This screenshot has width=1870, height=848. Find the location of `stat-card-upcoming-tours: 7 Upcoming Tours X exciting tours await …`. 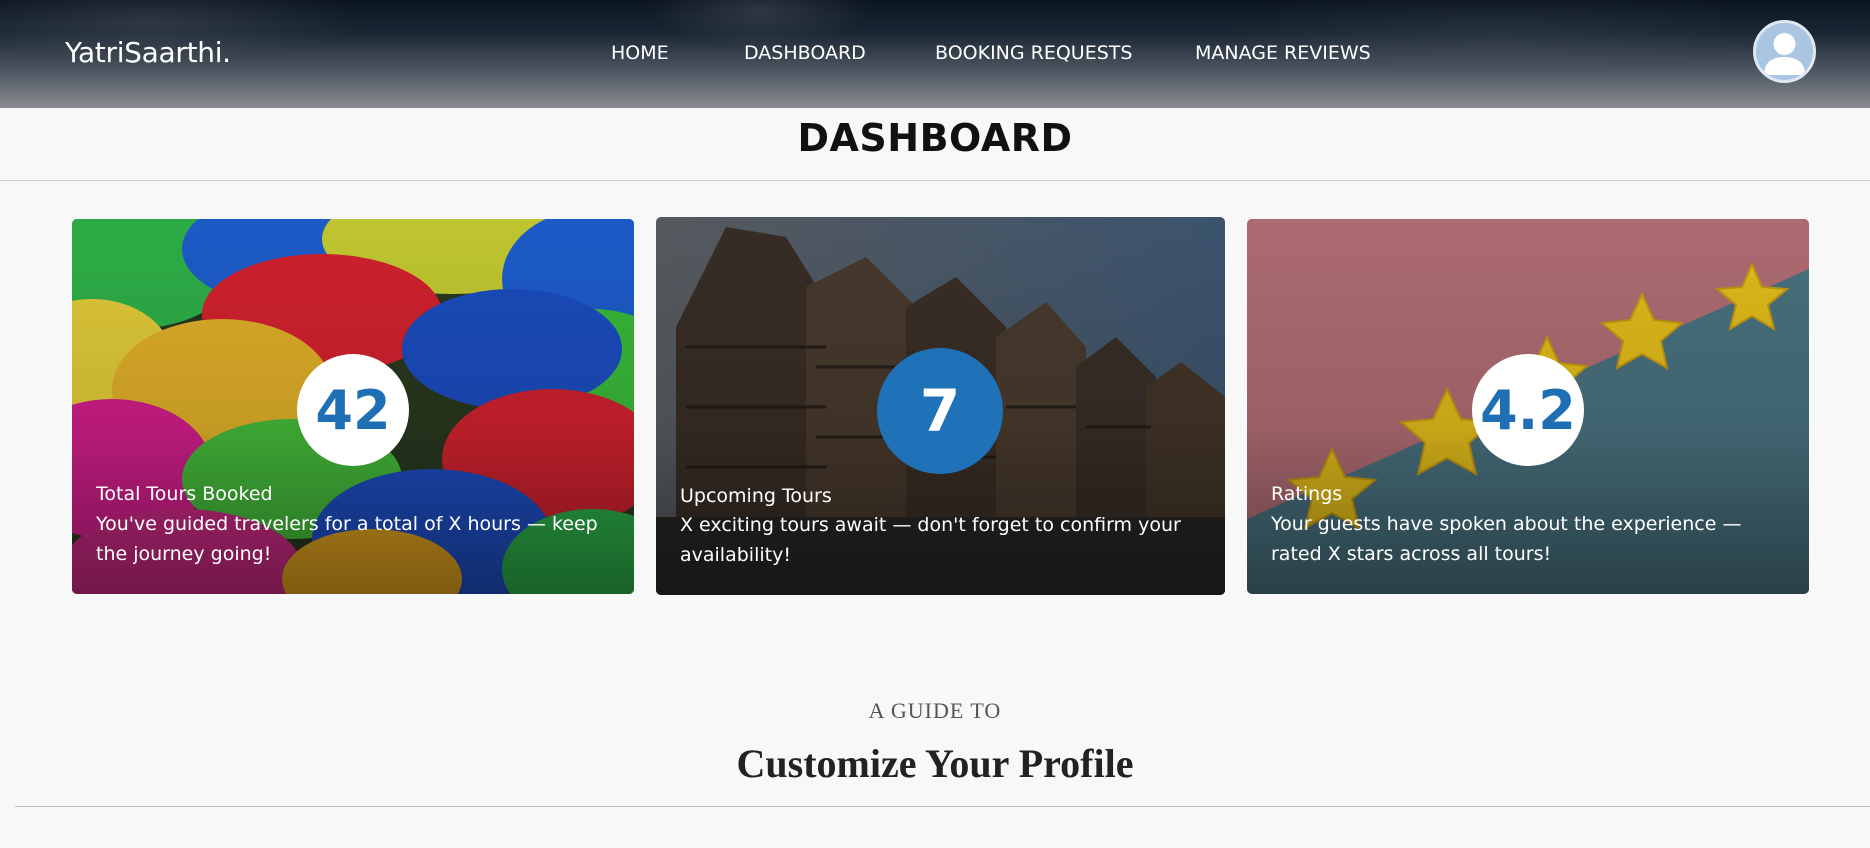

stat-card-upcoming-tours: 7 Upcoming Tours X exciting tours await … is located at coordinates (940, 406).